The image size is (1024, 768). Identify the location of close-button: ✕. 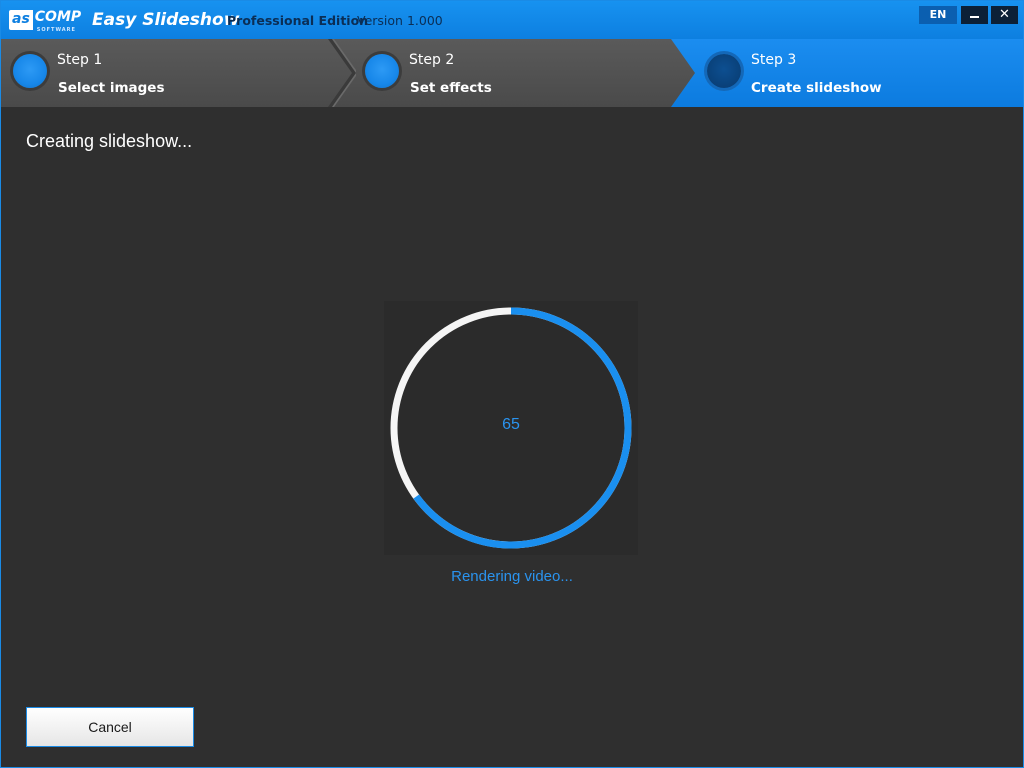
(1004, 15).